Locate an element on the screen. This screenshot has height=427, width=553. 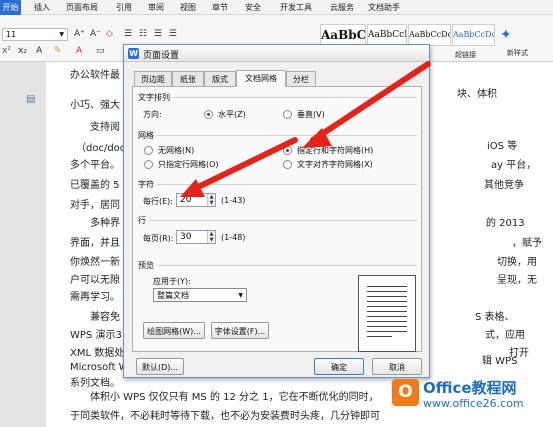
doc-line: 多个平台。 is located at coordinates (95, 165).